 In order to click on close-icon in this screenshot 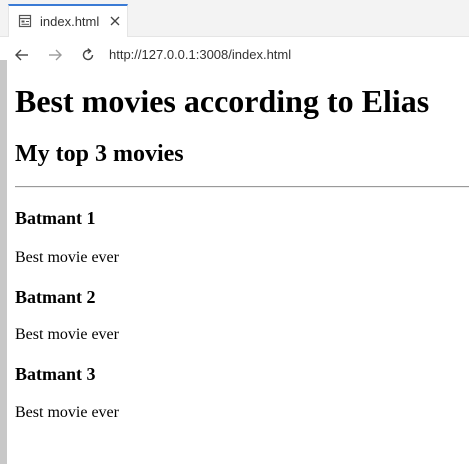, I will do `click(115, 21)`.